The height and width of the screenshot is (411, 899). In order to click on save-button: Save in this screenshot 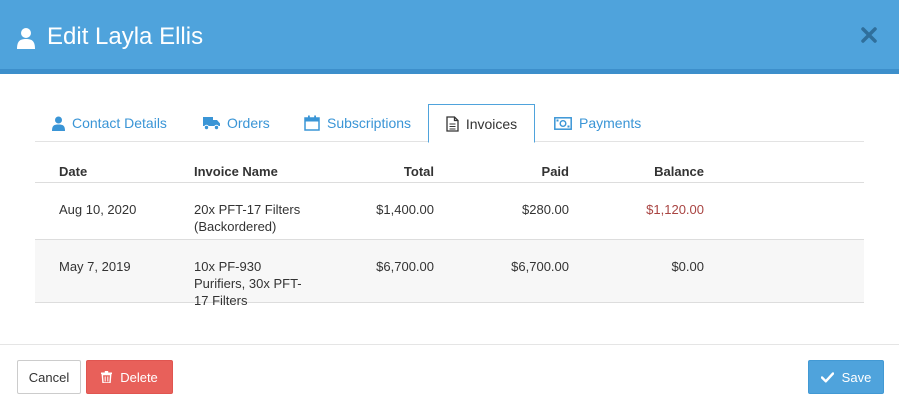, I will do `click(846, 377)`.